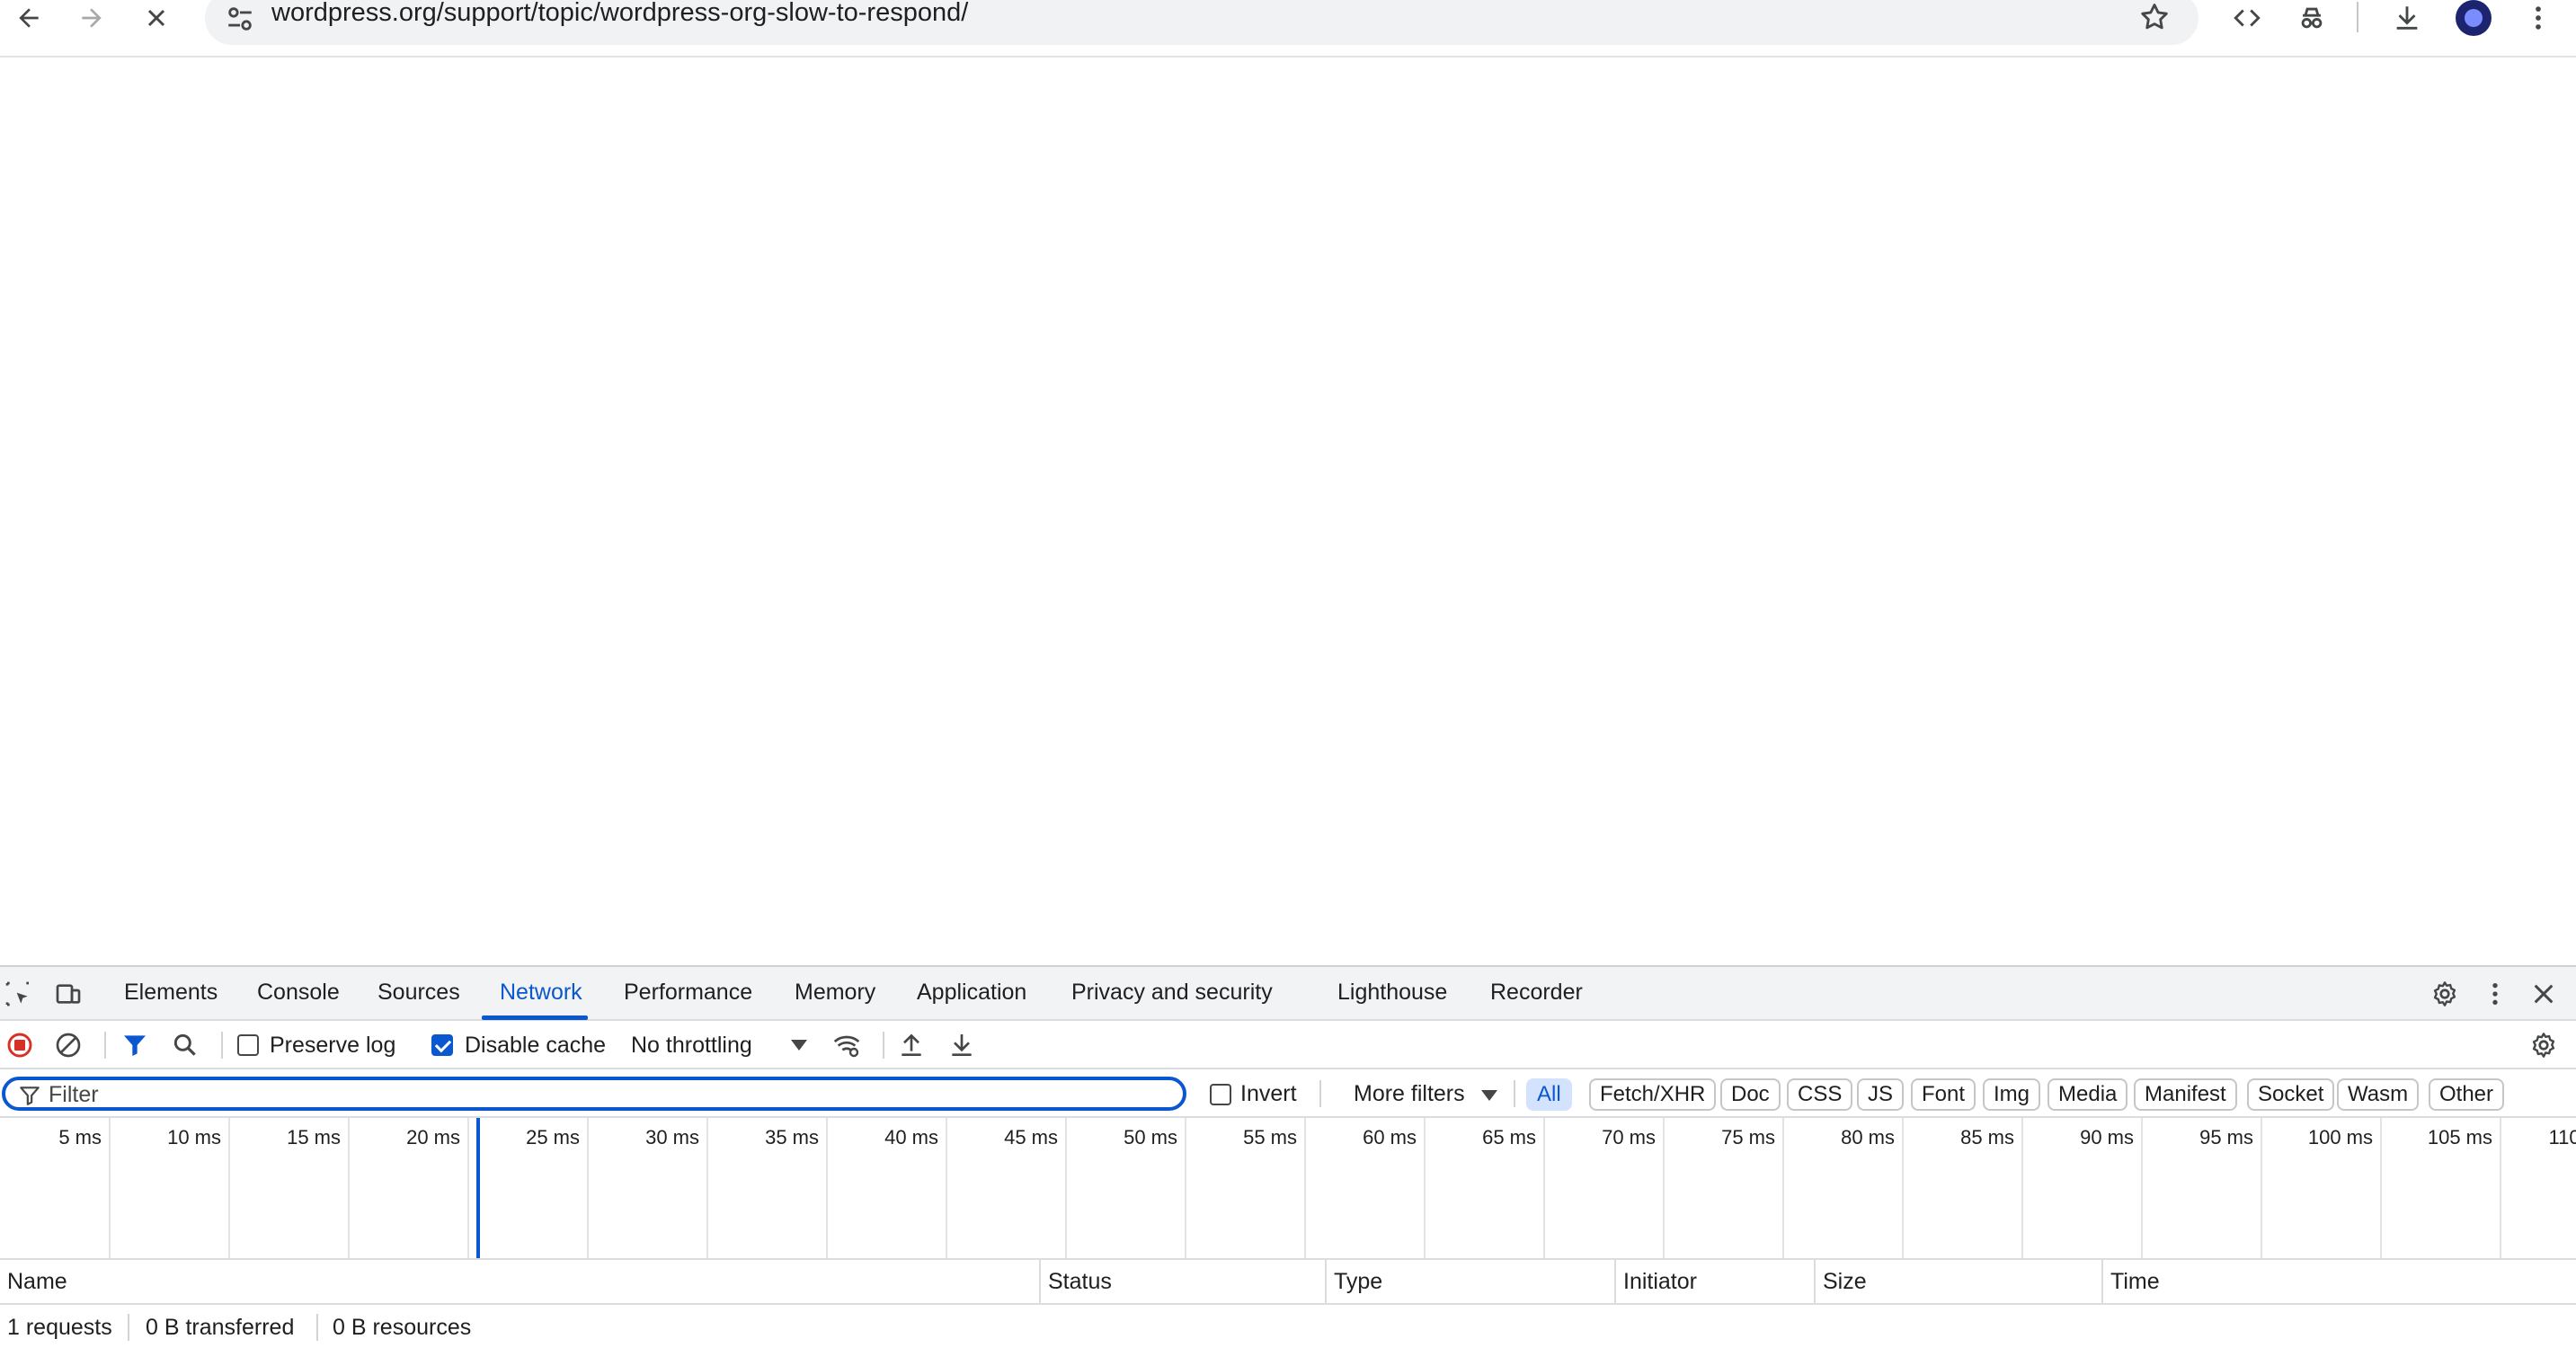 This screenshot has height=1348, width=2576. I want to click on search-button, so click(185, 1045).